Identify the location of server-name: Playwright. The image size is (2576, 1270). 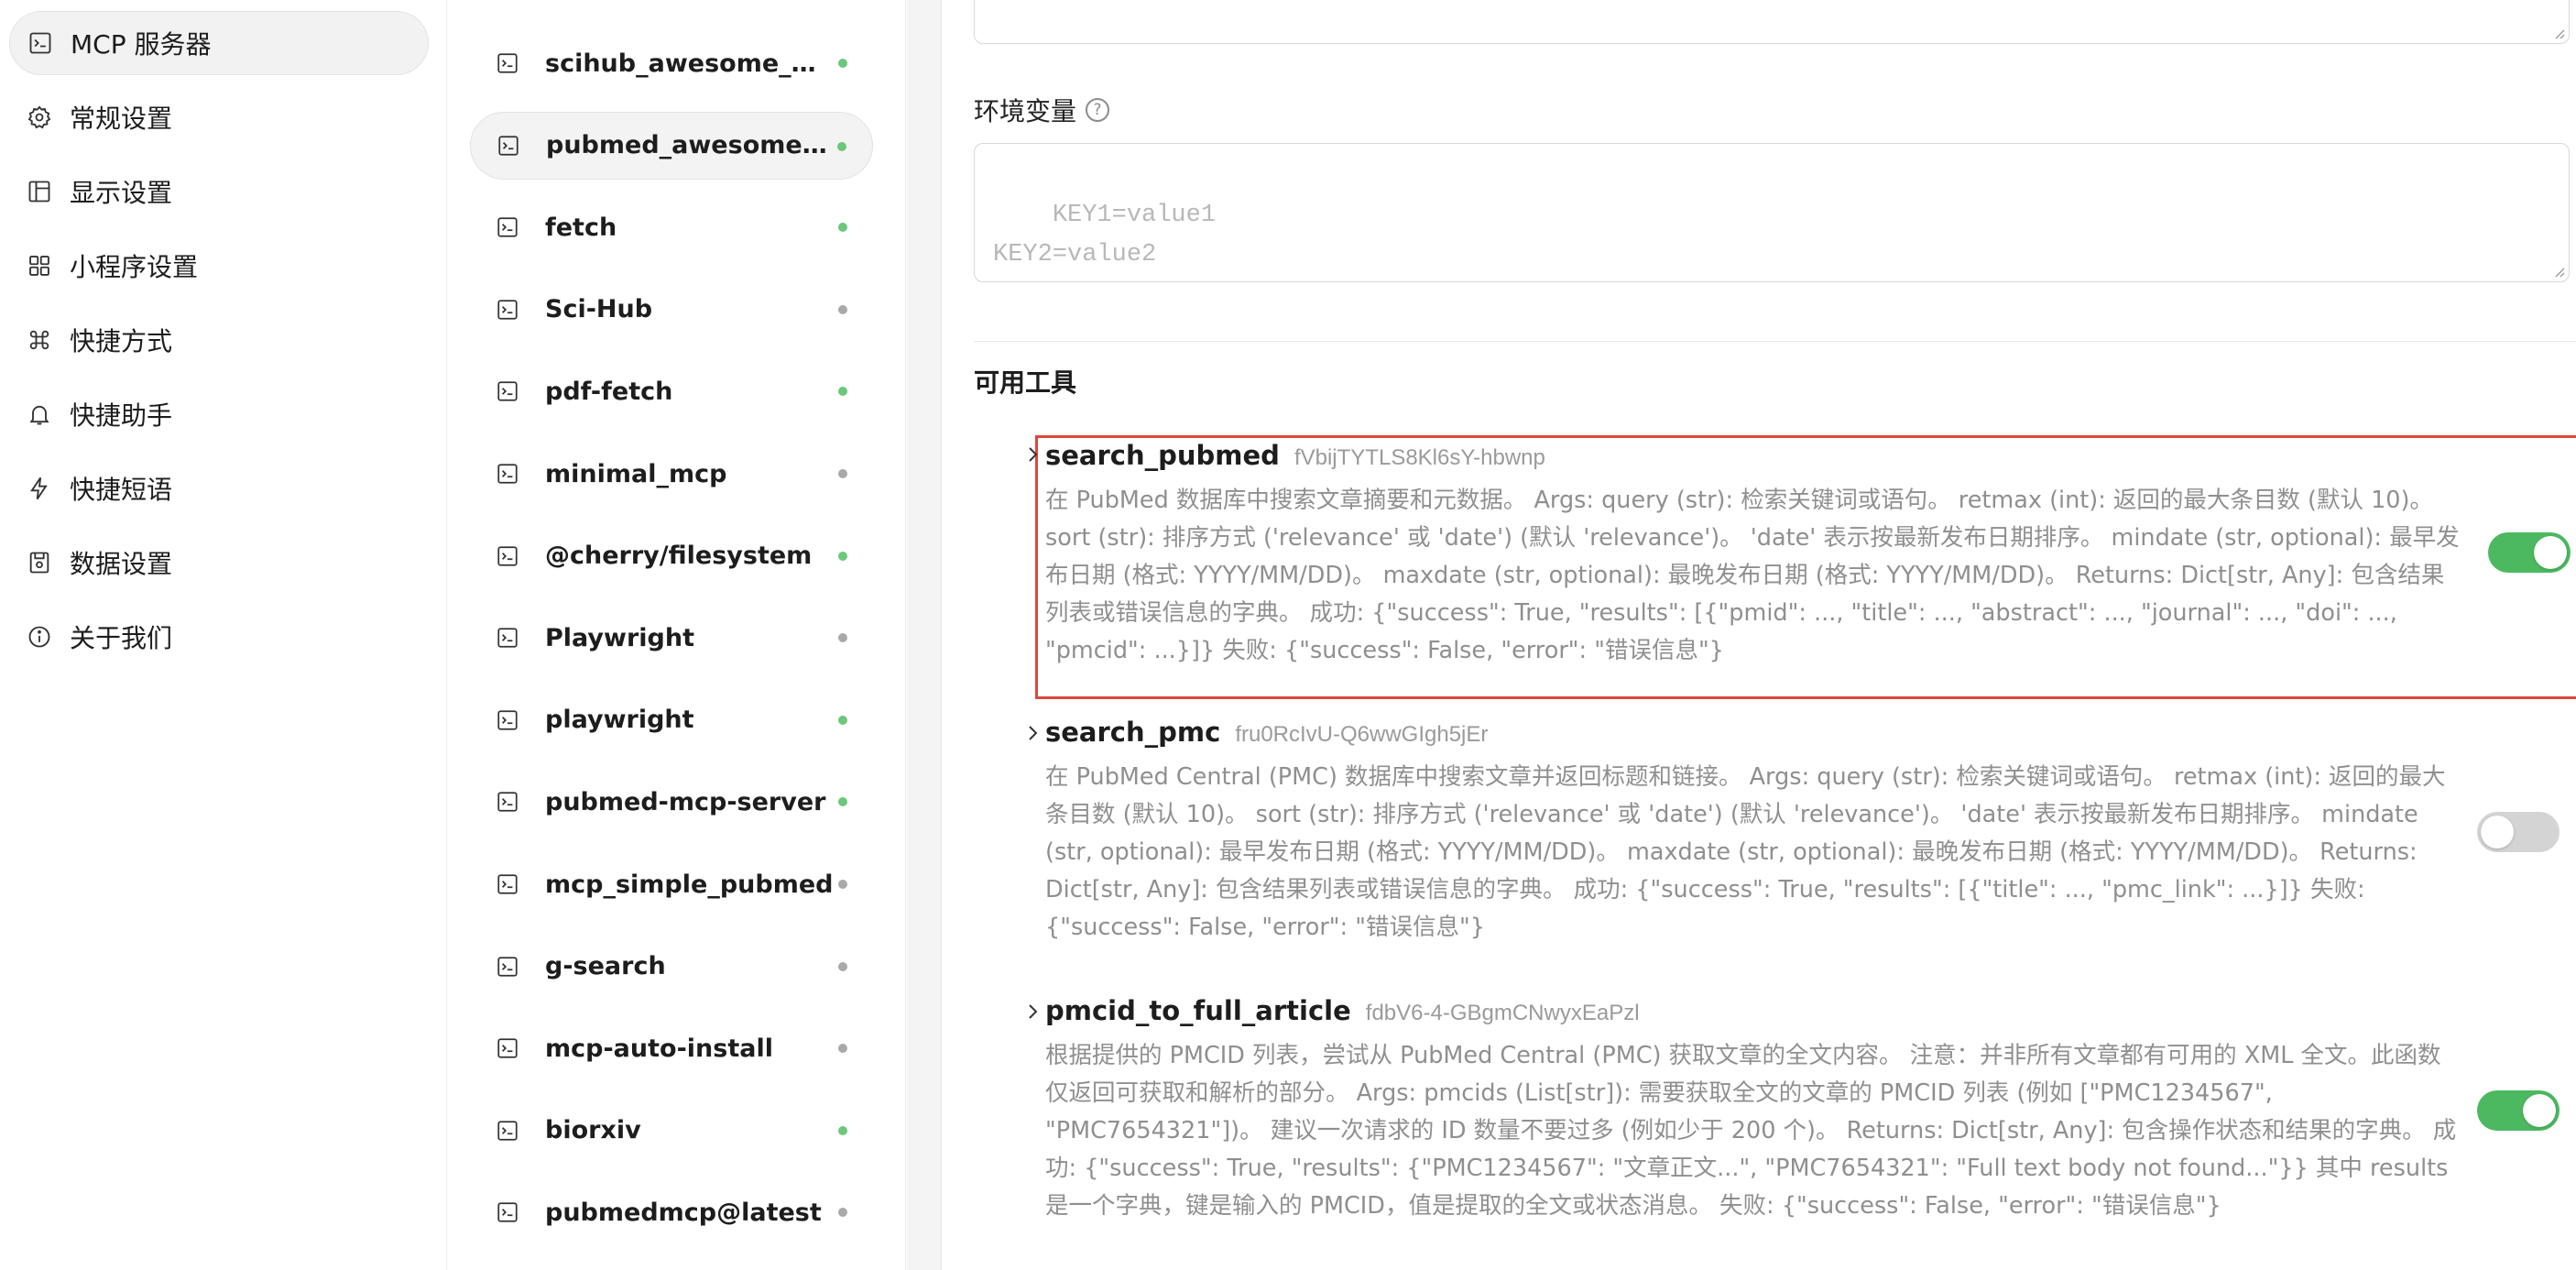
(620, 637).